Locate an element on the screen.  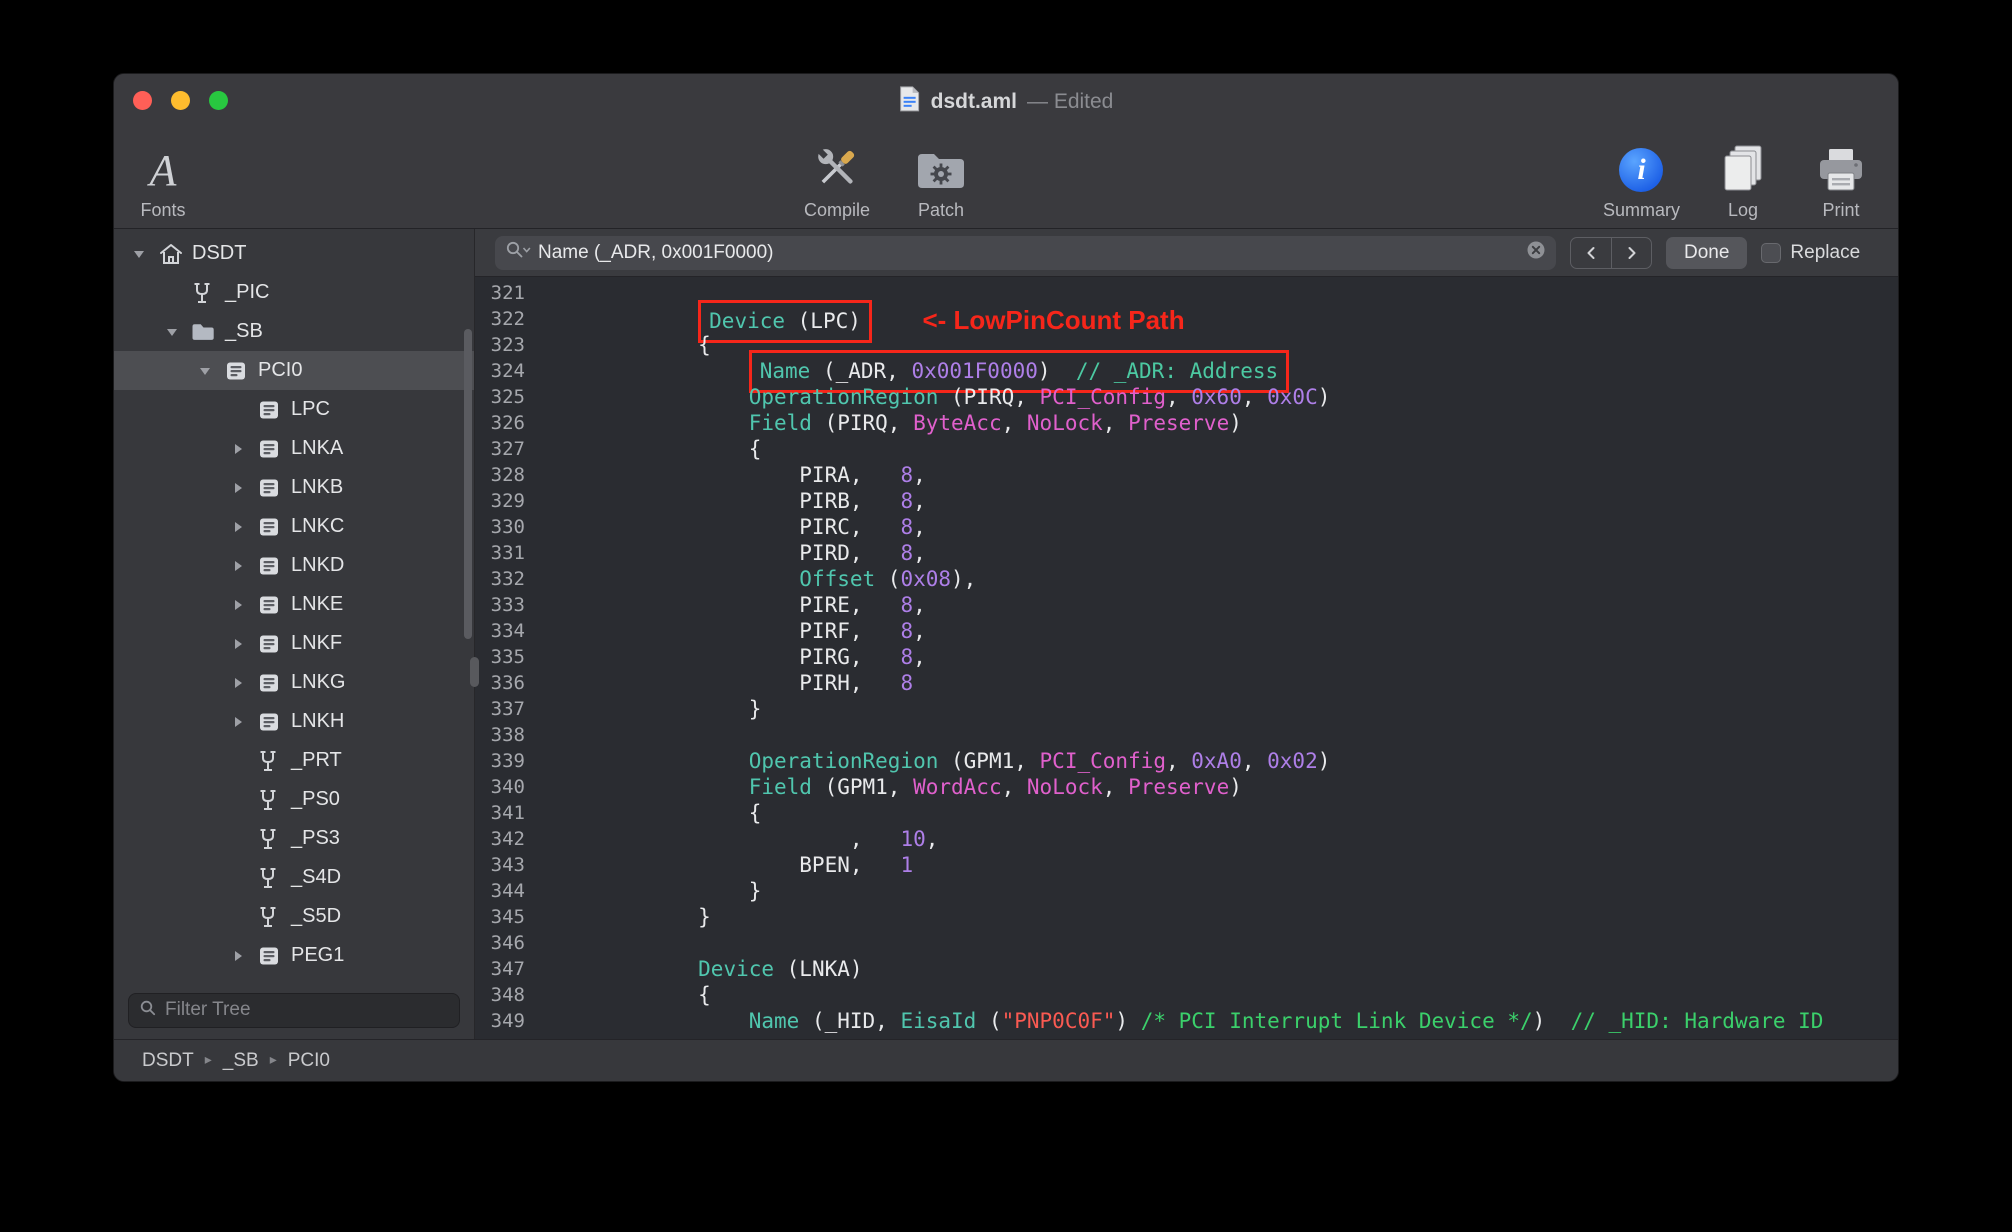
tree-item-lnkc: LNKC is located at coordinates (294, 526).